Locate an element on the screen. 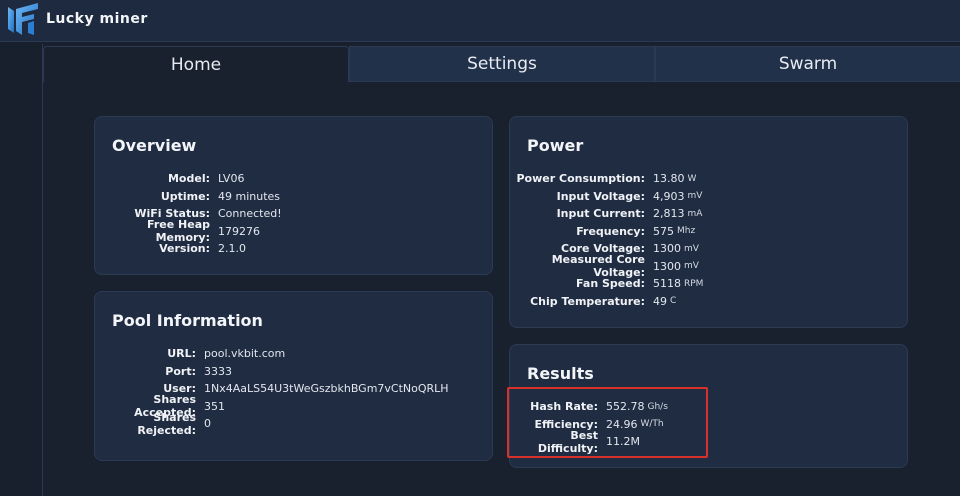  row-value: 5118 is located at coordinates (667, 284).